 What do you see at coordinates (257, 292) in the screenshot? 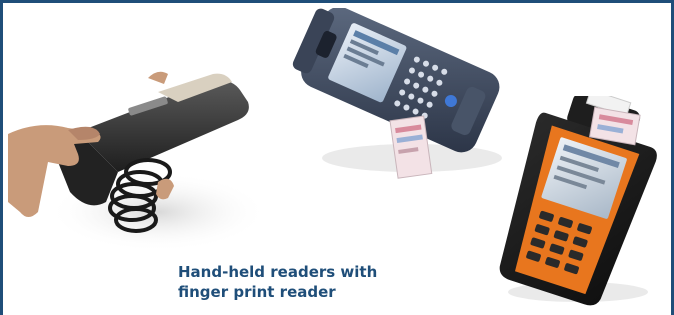
I see `caption-line-2: finger print reader` at bounding box center [257, 292].